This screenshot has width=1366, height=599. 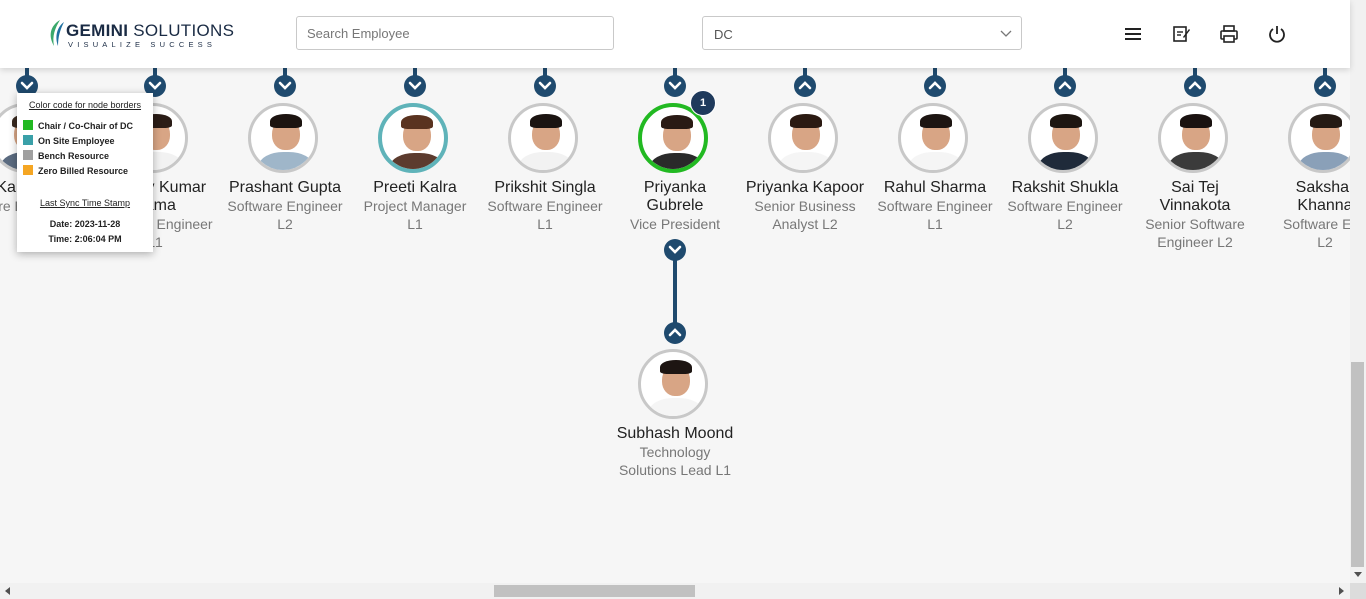 I want to click on scroll-right-arrow-icon, so click(x=1341, y=591).